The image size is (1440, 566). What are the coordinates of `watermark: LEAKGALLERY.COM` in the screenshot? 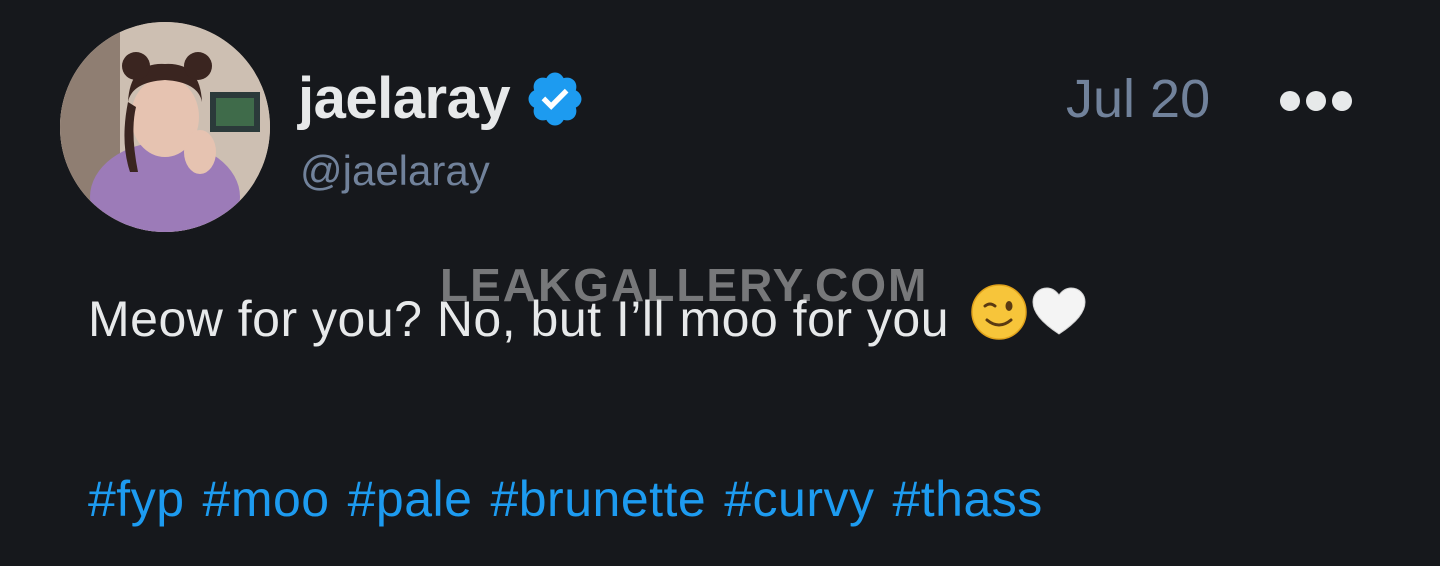 It's located at (684, 285).